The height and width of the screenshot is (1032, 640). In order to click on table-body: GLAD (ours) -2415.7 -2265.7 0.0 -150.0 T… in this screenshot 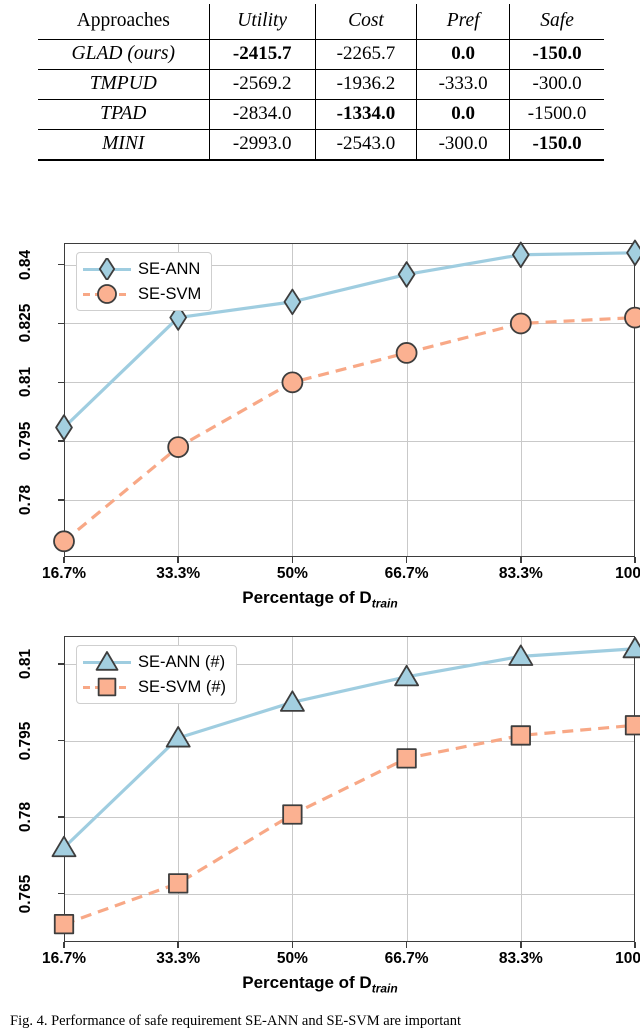, I will do `click(321, 99)`.